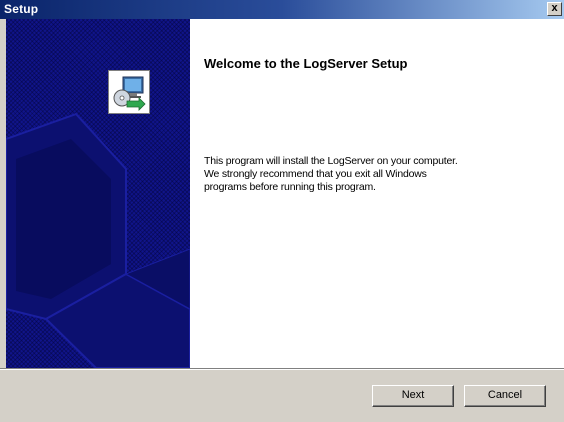  I want to click on footer-divider, so click(282, 369).